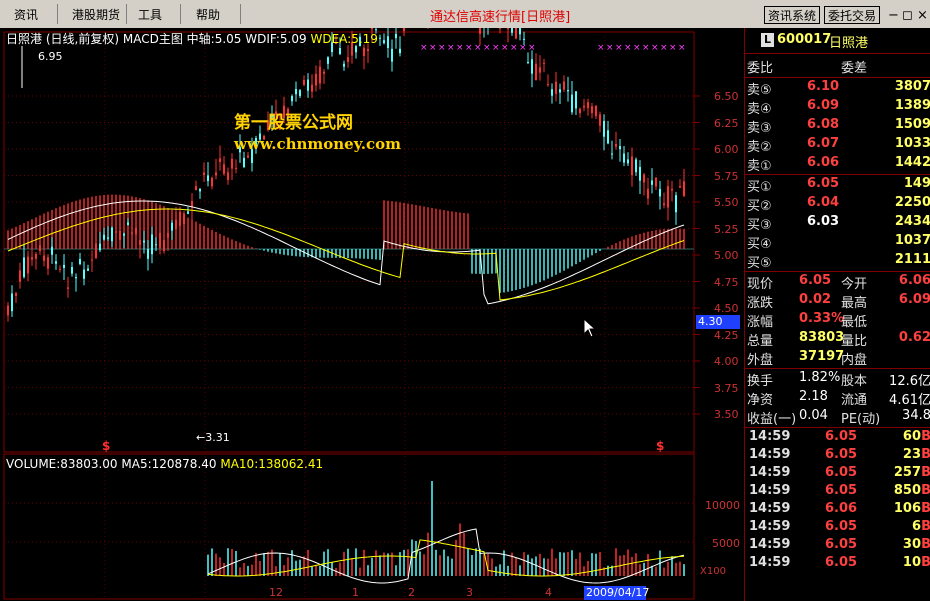 This screenshot has height=601, width=930. I want to click on close-icon: ×, so click(922, 15).